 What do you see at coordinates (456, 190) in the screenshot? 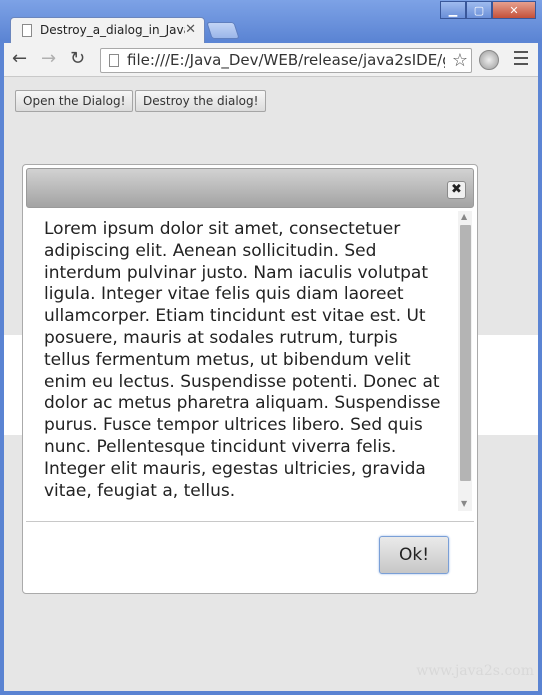
I see `dialog-close-icon: ✖` at bounding box center [456, 190].